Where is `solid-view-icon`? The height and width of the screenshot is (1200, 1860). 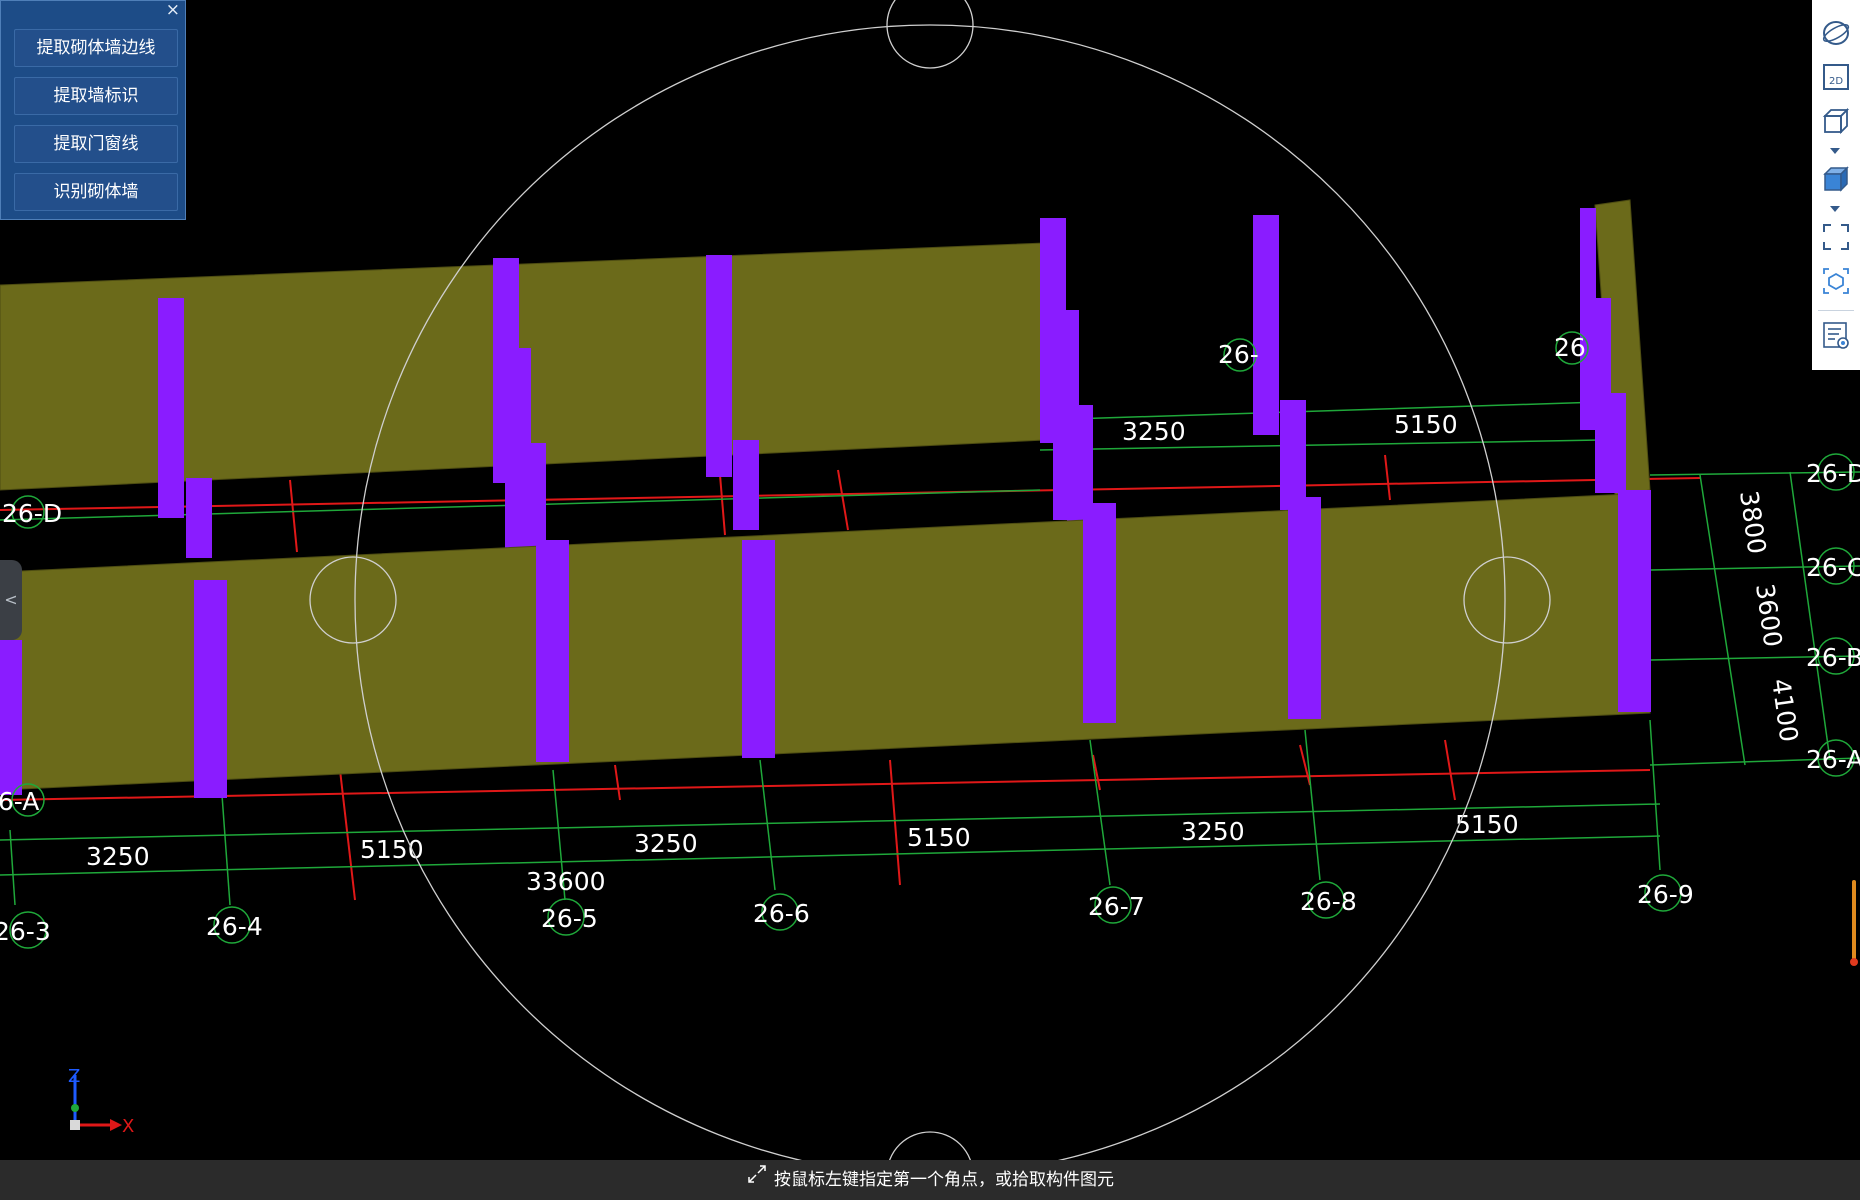
solid-view-icon is located at coordinates (1836, 179).